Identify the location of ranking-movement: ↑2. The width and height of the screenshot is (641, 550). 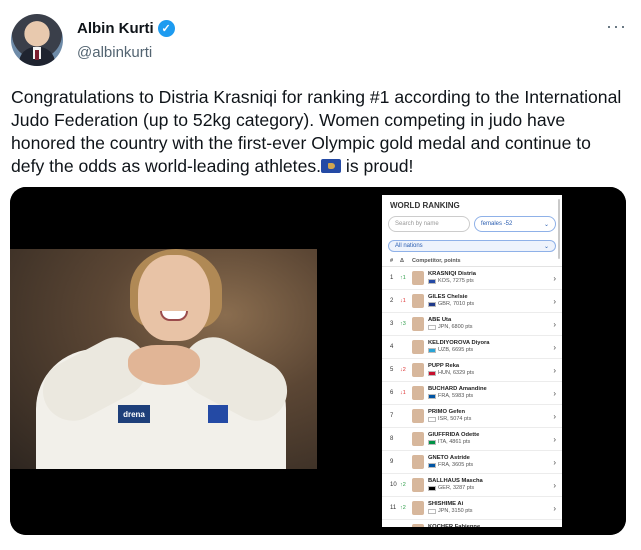
(403, 508).